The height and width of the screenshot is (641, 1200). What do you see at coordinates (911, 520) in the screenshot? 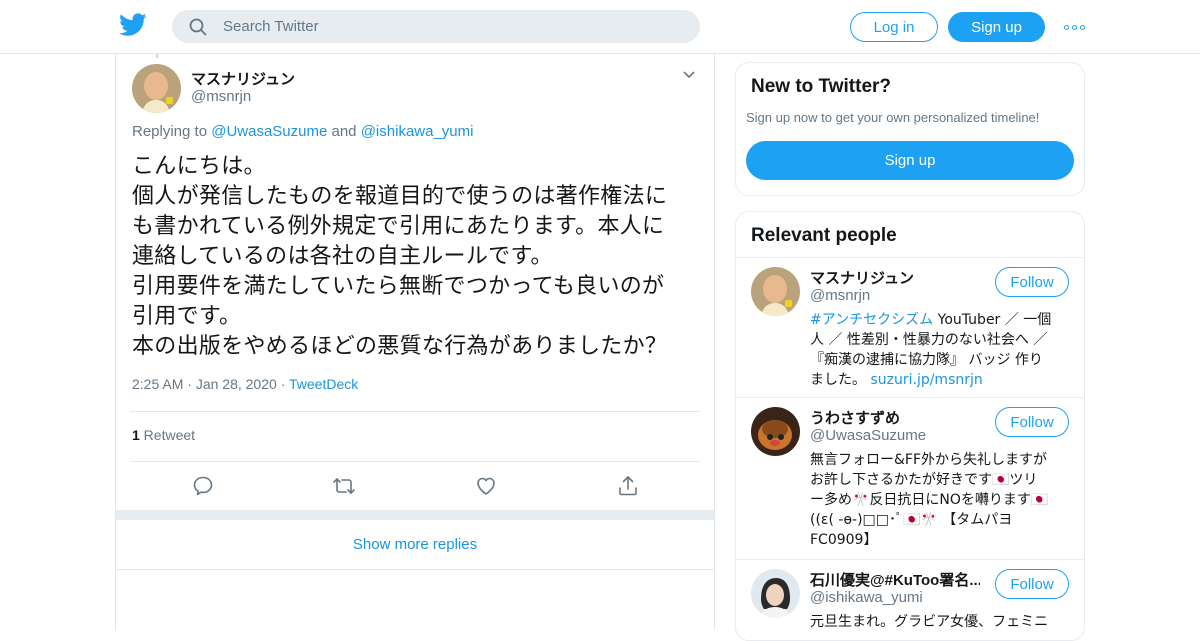
I see `bio-text: ((ε( -ө-)□□･ﾟ🇯🇵🎌 【タムパヨ` at bounding box center [911, 520].